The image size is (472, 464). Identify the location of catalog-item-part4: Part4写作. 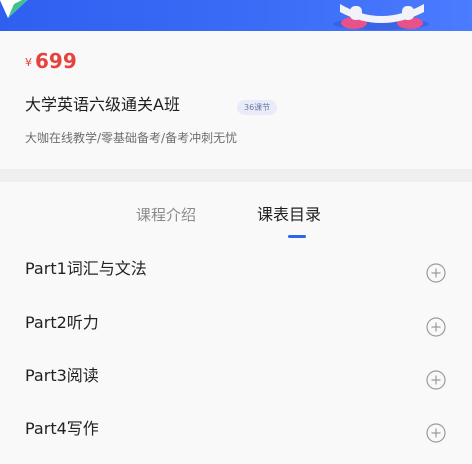
(236, 426).